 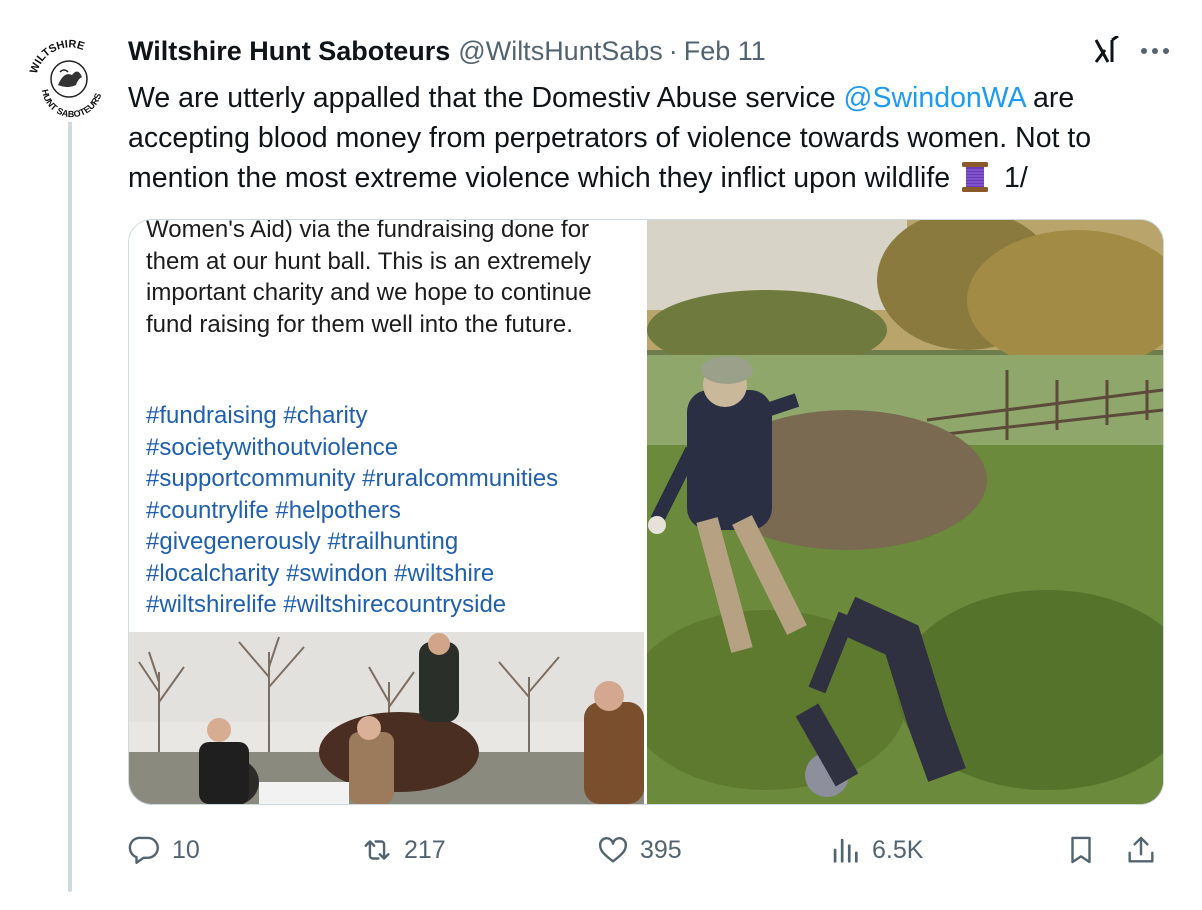 I want to click on bookmark-button, so click(x=1086, y=850).